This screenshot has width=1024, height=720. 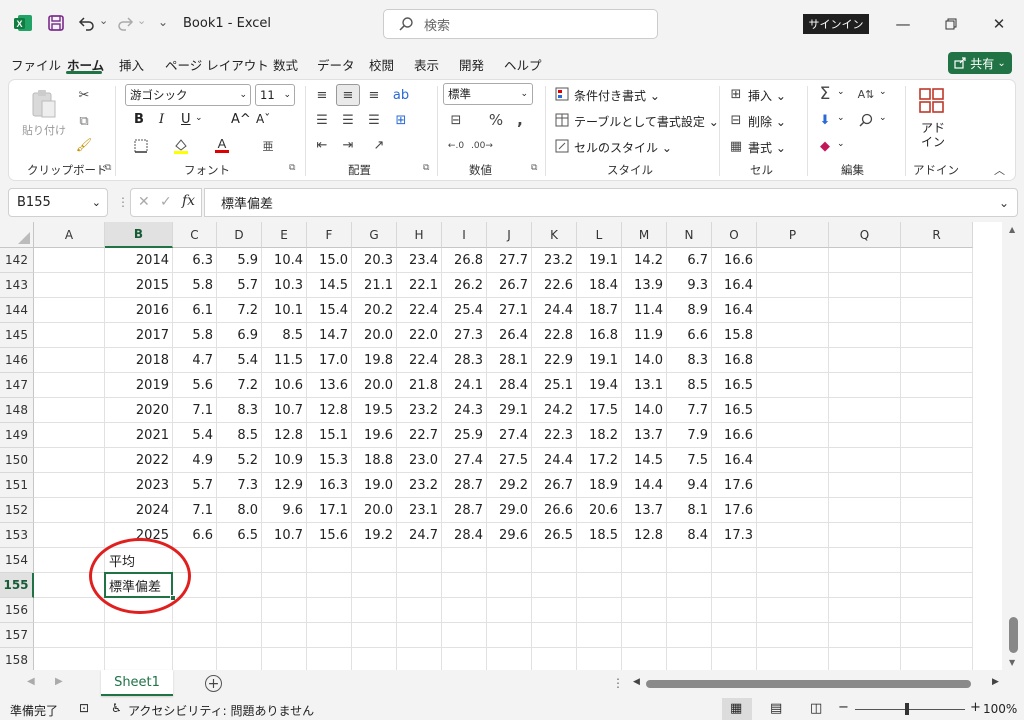 I want to click on cell-j153: 29.6, so click(x=509, y=535).